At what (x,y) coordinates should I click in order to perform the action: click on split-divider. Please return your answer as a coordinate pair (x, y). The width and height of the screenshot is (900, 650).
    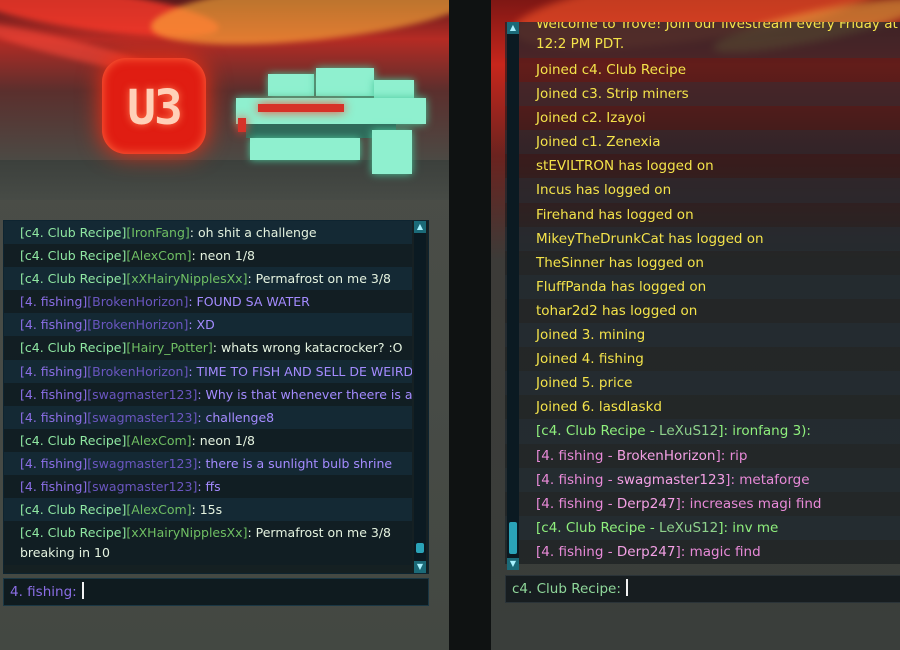
    Looking at the image, I should click on (470, 325).